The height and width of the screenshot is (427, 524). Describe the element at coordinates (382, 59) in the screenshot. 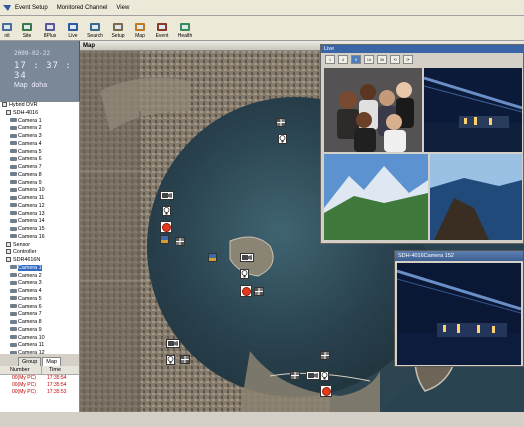

I see `layout-button-4: 36` at that location.